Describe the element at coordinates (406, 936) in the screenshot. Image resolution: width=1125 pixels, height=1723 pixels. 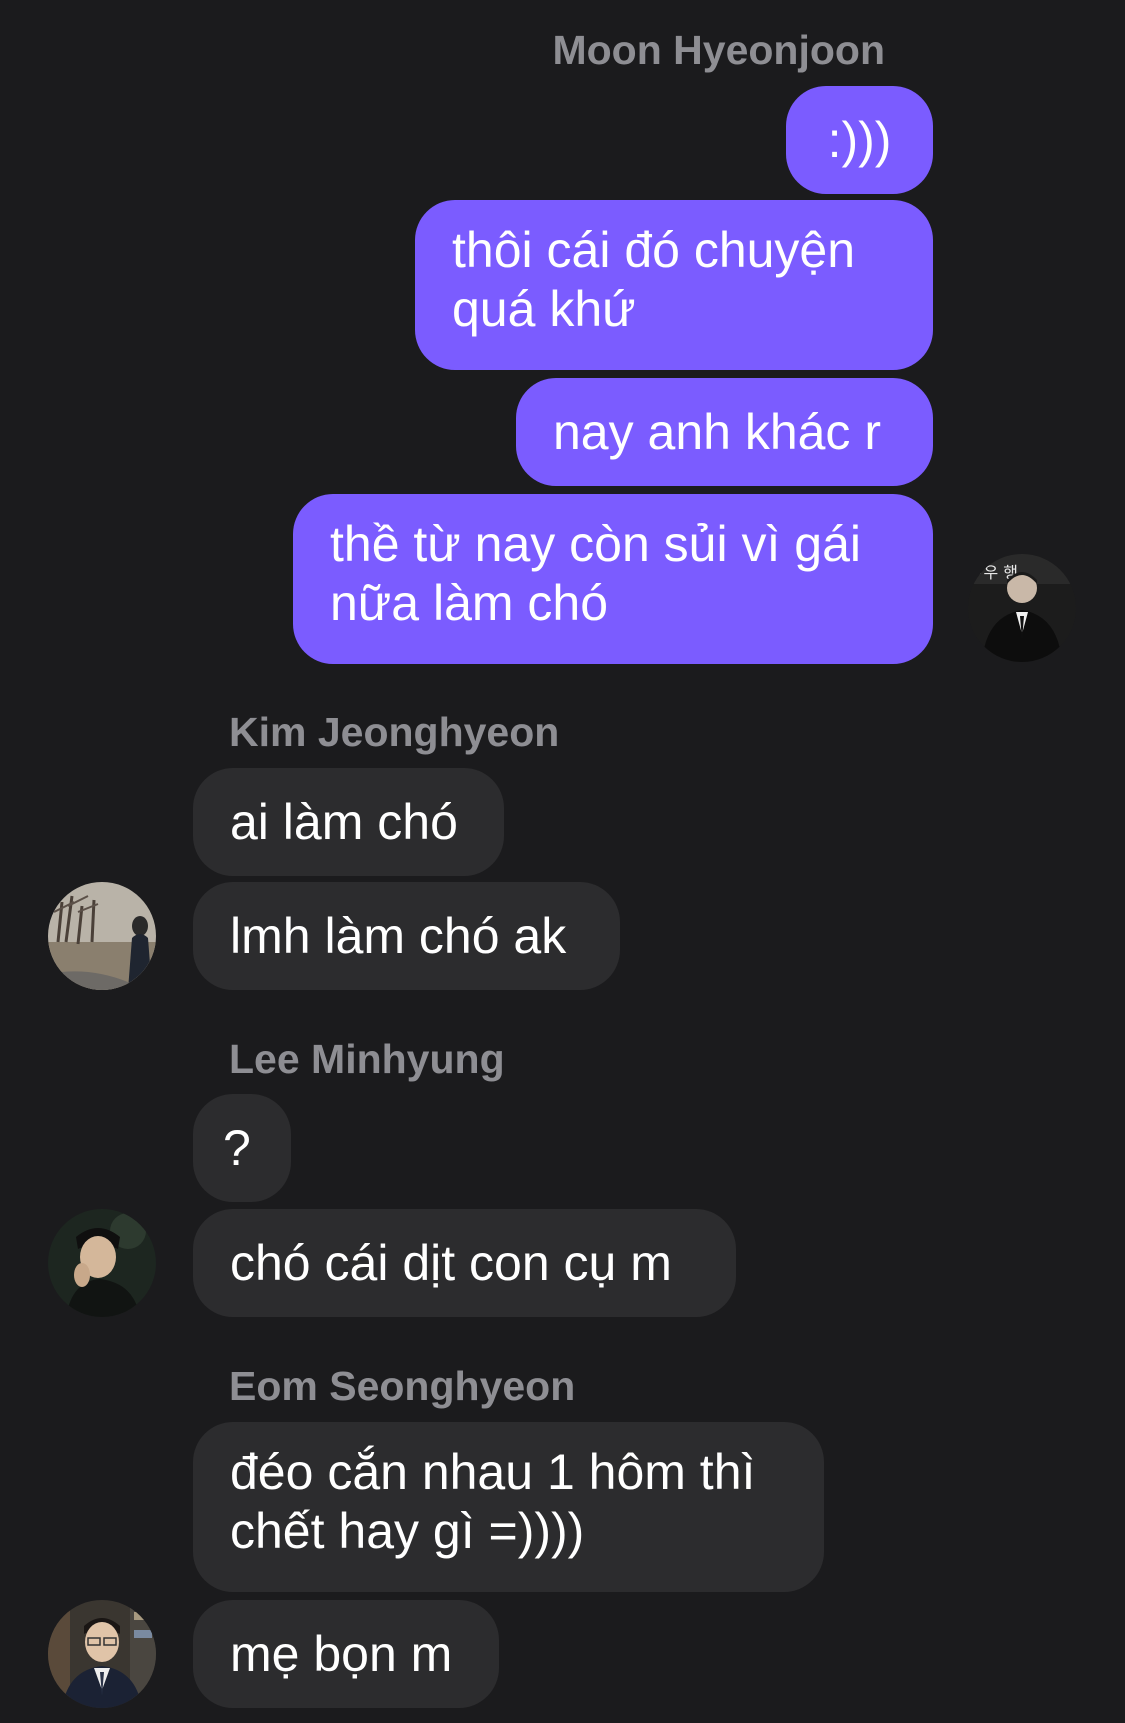
I see `message-bubble: lmh làm chó ak` at that location.